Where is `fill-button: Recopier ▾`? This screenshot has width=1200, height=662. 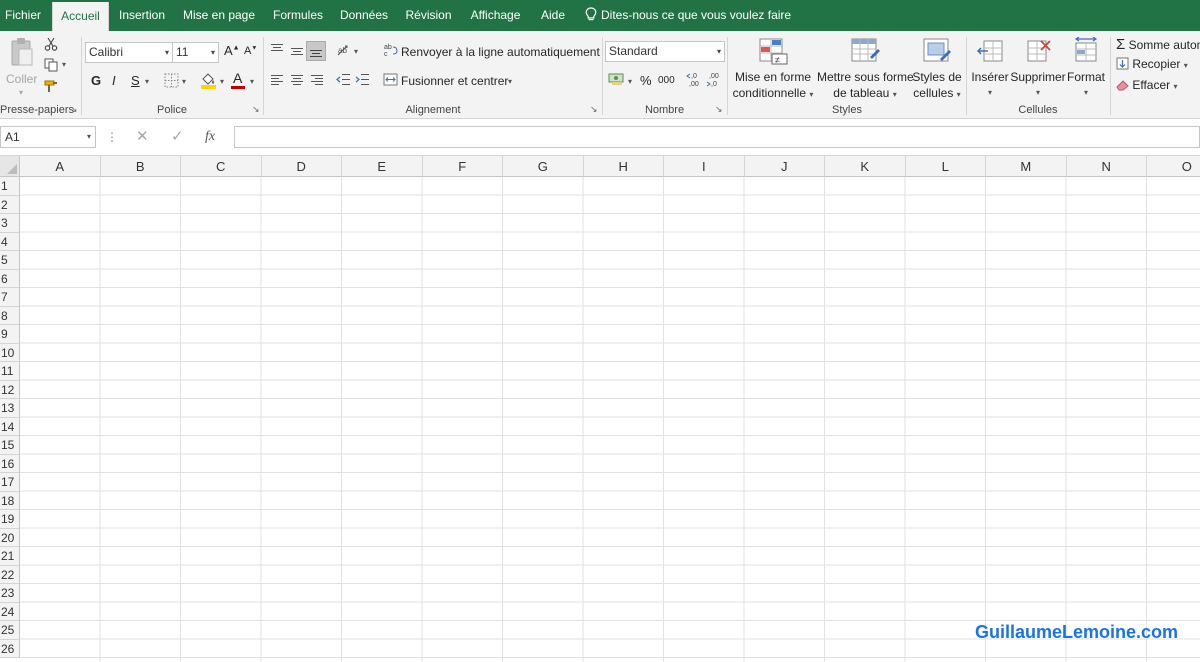
fill-button: Recopier ▾ is located at coordinates (1152, 64).